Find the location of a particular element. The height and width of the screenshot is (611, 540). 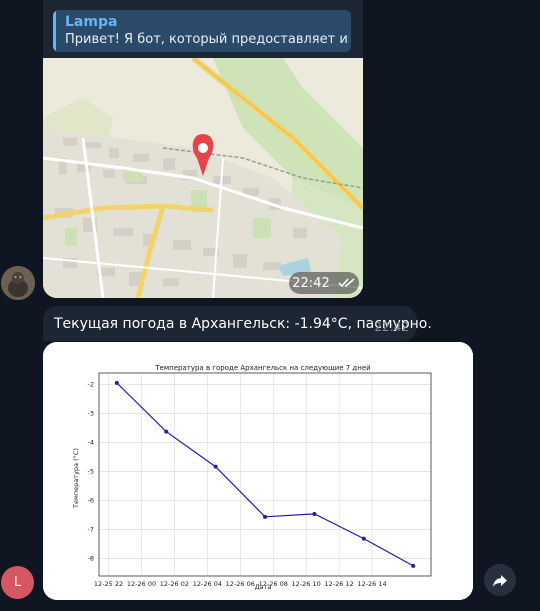

x-tick-label: 12-25 22 is located at coordinates (108, 584).